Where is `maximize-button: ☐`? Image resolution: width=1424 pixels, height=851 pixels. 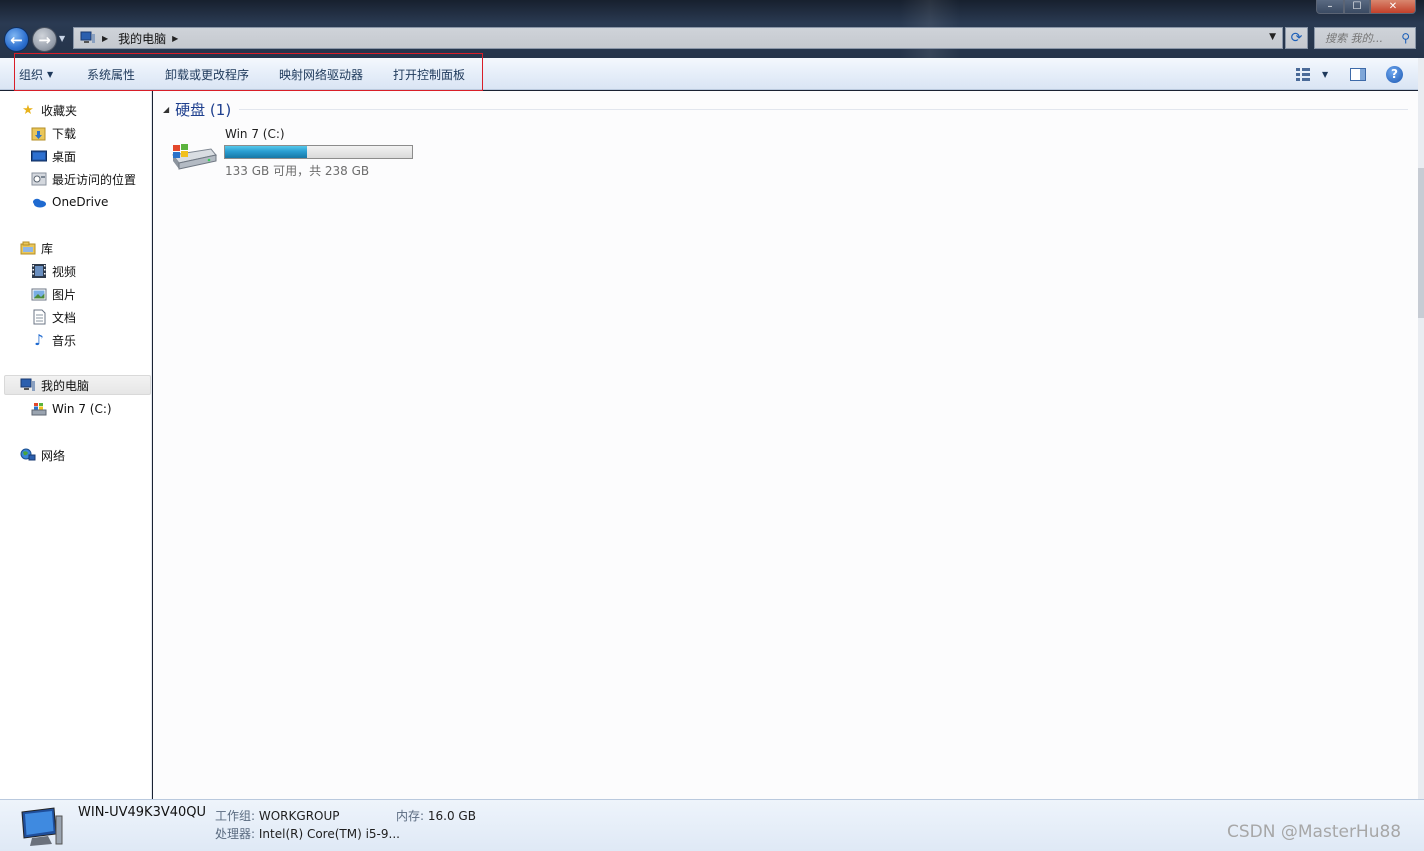
maximize-button: ☐ is located at coordinates (1357, 7).